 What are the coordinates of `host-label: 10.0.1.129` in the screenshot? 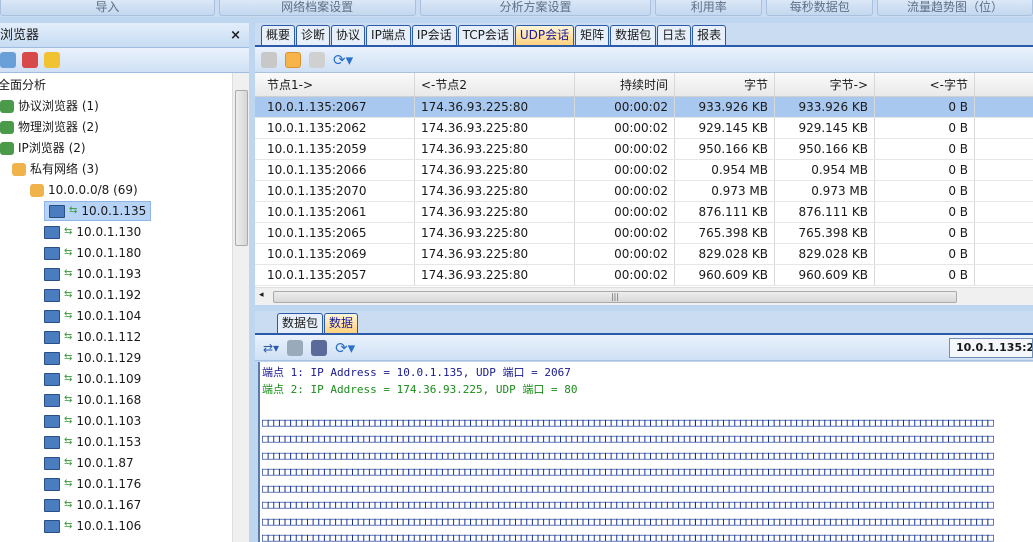 It's located at (109, 358).